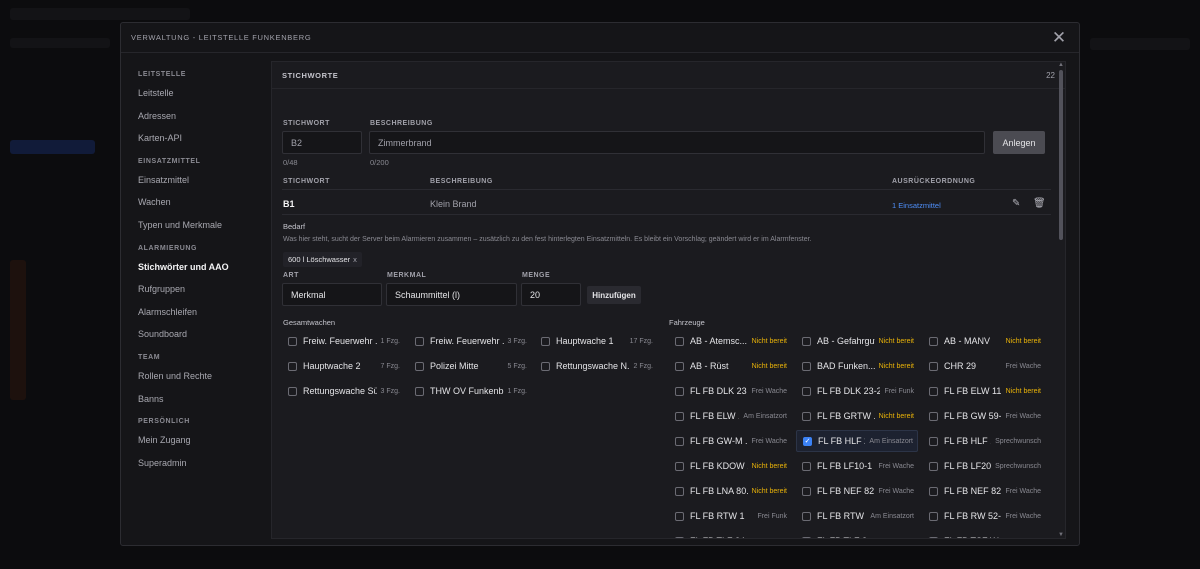 The width and height of the screenshot is (1200, 569). Describe the element at coordinates (470, 341) in the screenshot. I see `wache-checkbox-item: Freiw. Feuerwehr ... 3 Fzg.` at that location.